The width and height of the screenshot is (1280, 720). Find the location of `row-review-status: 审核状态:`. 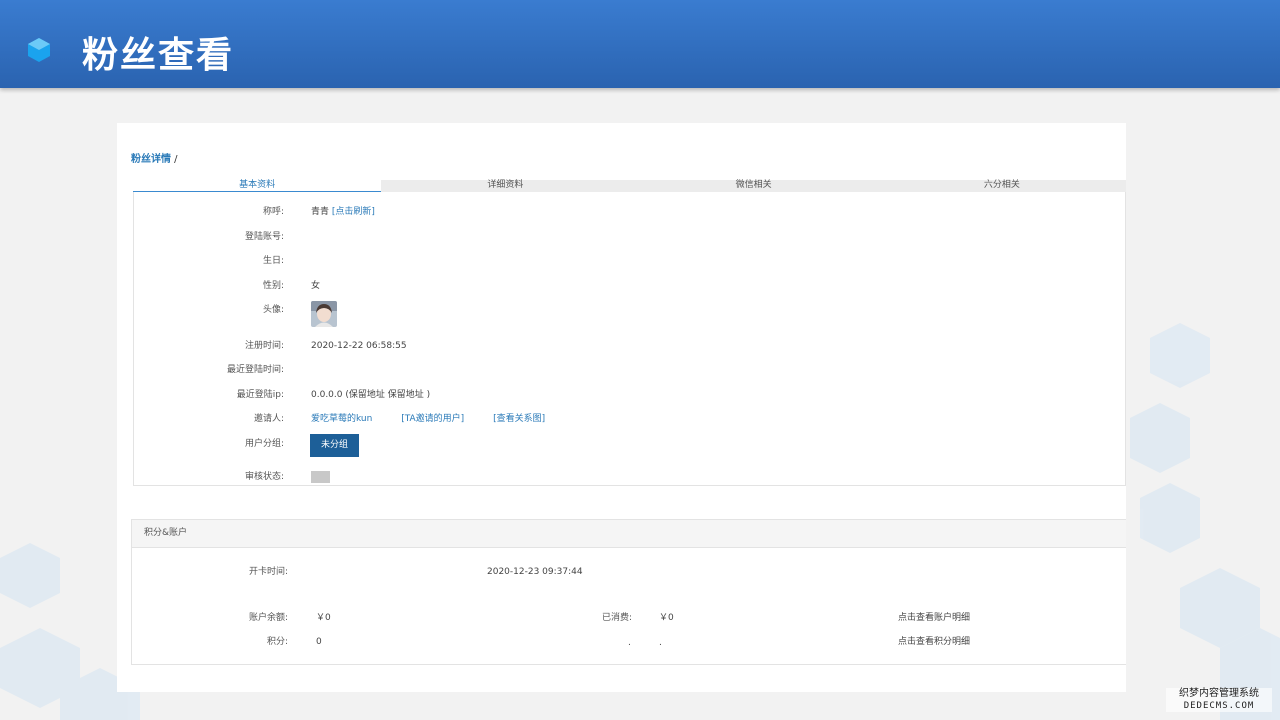

row-review-status: 审核状态: is located at coordinates (584, 477).